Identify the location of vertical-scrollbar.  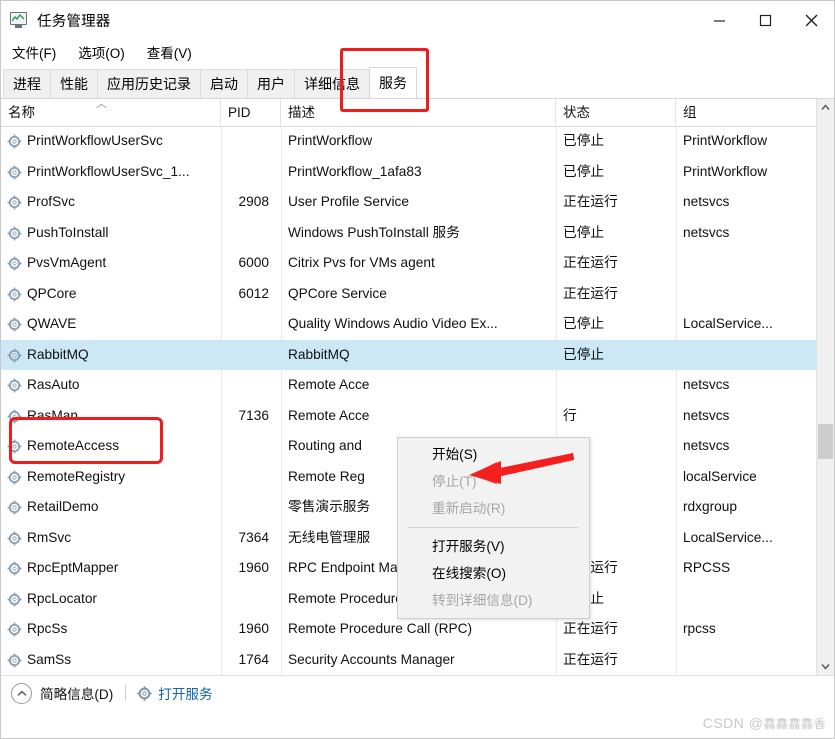
(825, 387).